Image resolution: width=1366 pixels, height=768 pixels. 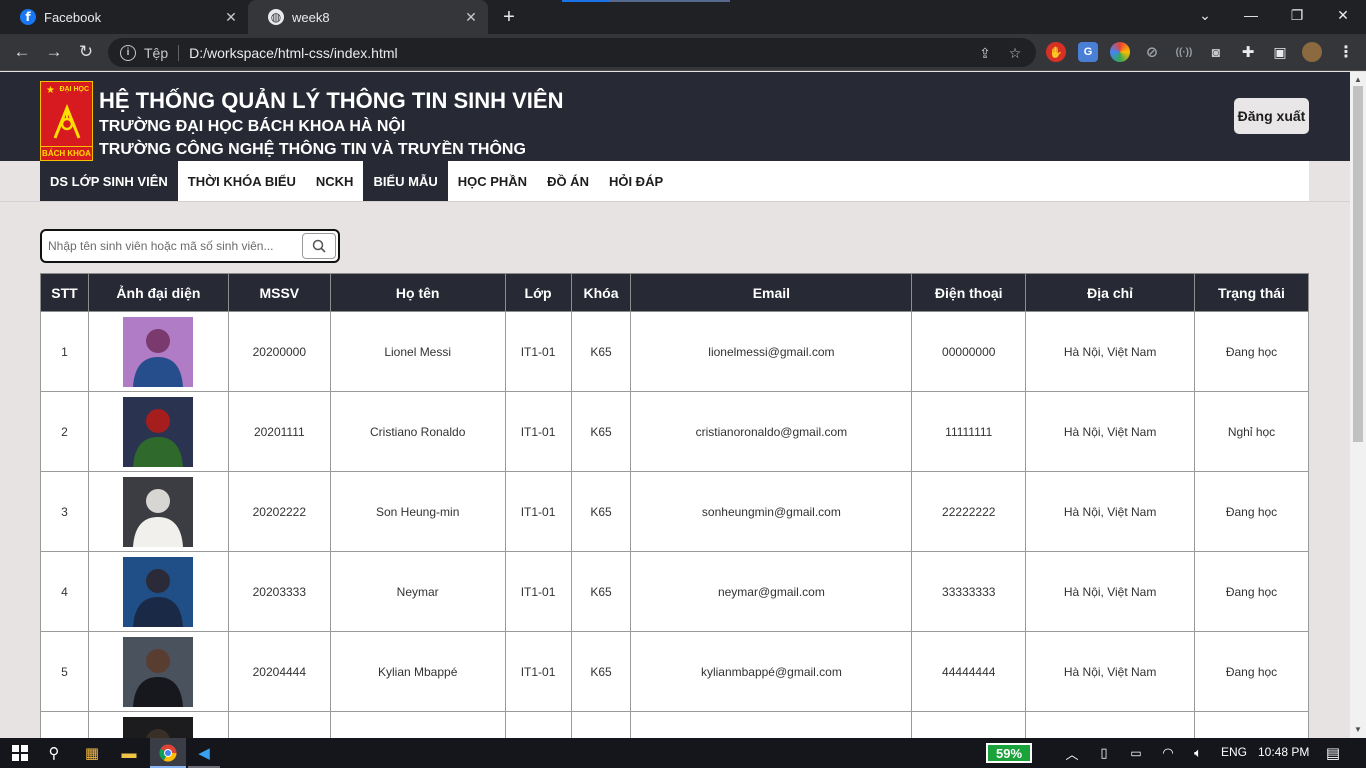 I want to click on wifi-icon: ◠, so click(x=1168, y=753).